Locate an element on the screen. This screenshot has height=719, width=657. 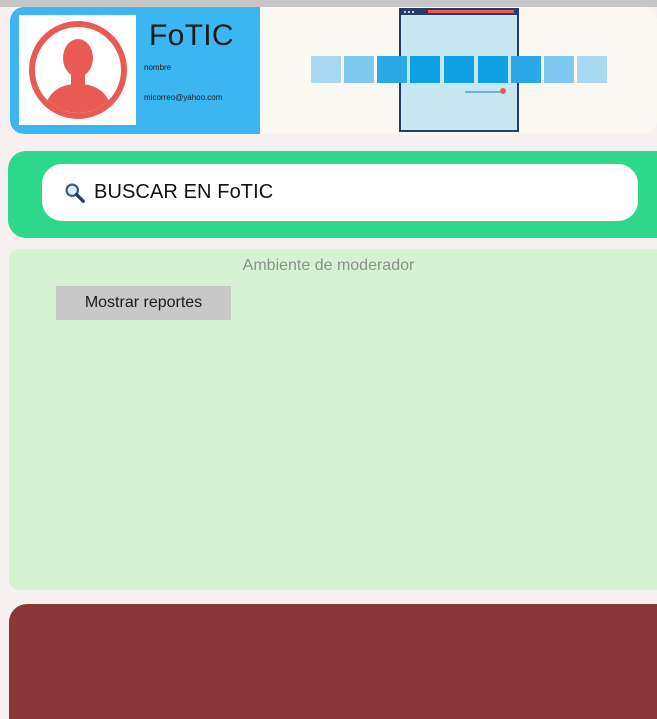
moderator-title: Ambiente de moderador is located at coordinates (328, 265).